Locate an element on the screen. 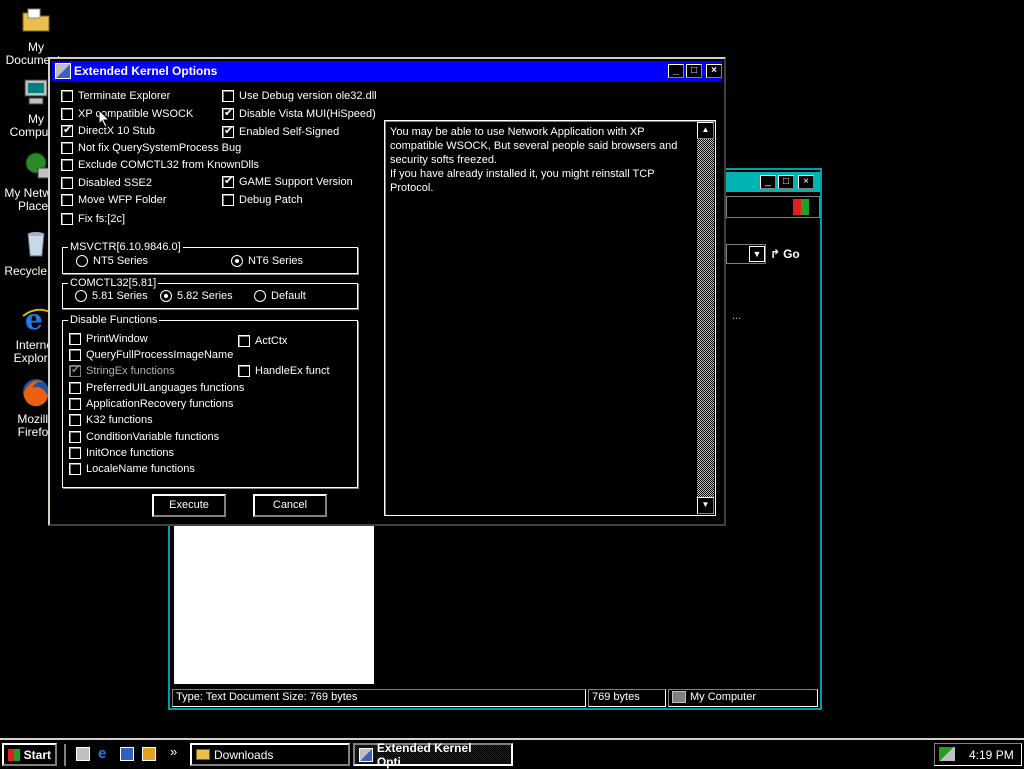 Image resolution: width=1024 pixels, height=769 pixels. check-preferreduilanguages: PreferredUILanguages functions is located at coordinates (156, 388).